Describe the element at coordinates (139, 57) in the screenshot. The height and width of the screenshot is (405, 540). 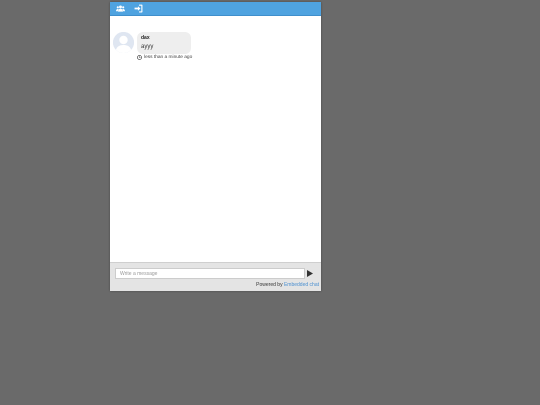
I see `clock-icon` at that location.